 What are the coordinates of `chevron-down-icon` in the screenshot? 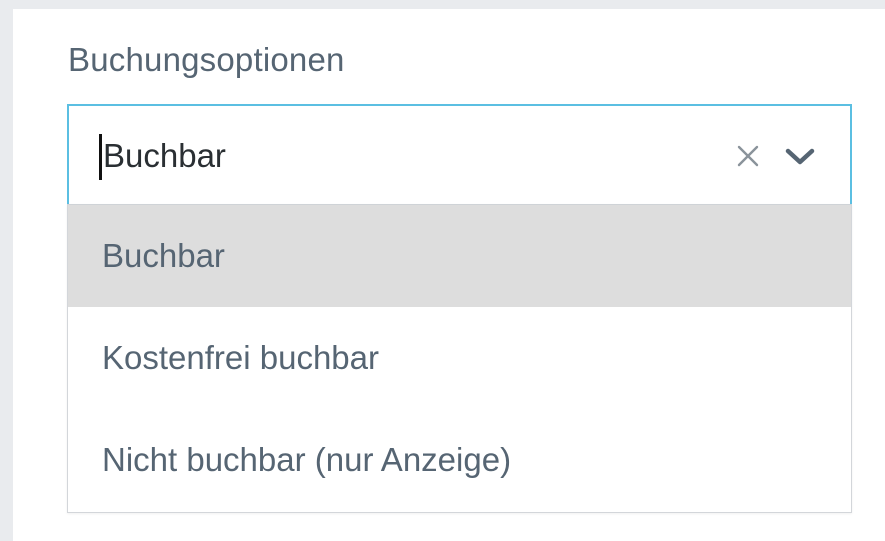 It's located at (800, 156).